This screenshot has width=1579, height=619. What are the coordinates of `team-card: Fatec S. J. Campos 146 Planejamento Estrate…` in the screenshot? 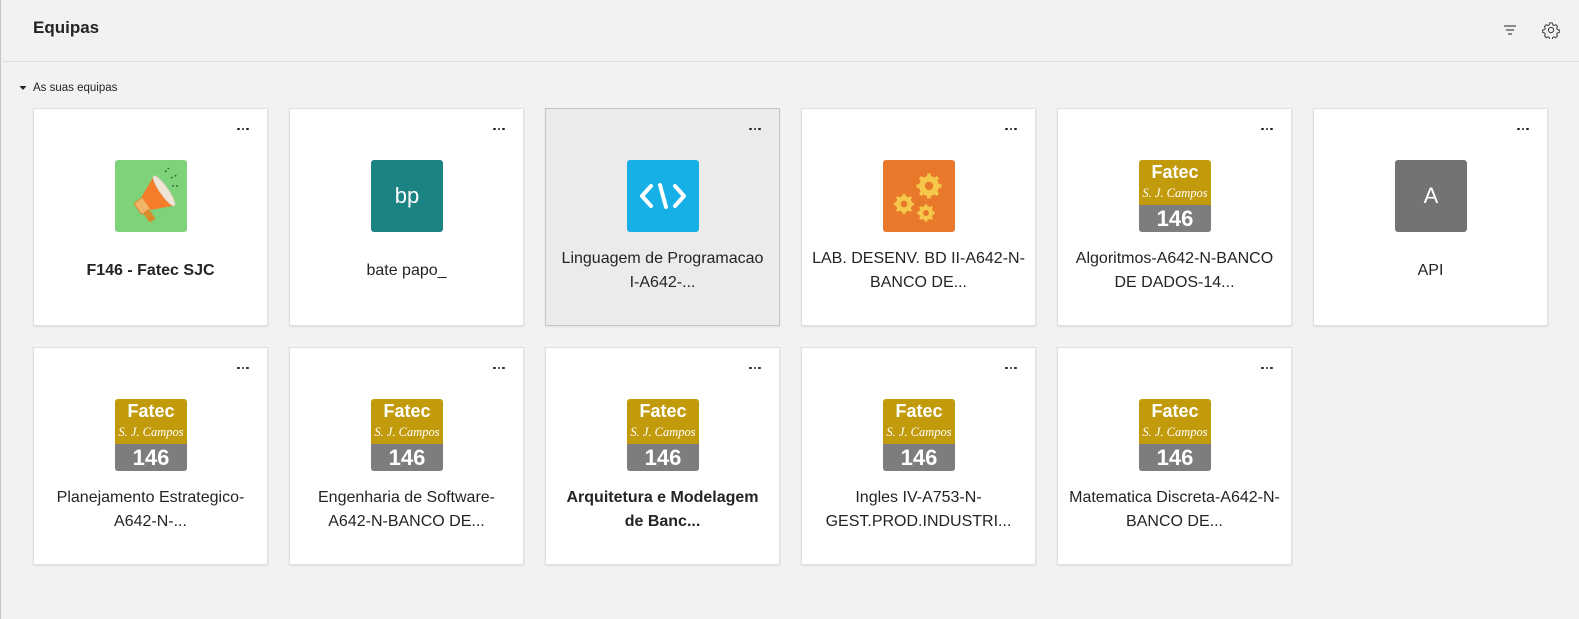 It's located at (150, 456).